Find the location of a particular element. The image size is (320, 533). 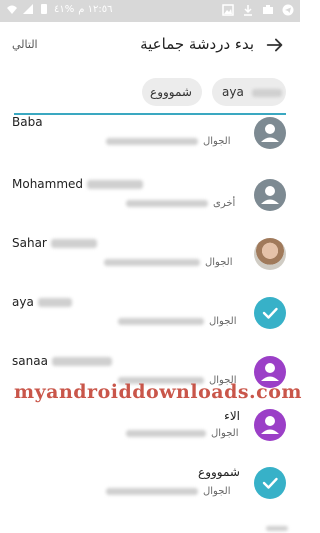

battery-icon is located at coordinates (44, 9).